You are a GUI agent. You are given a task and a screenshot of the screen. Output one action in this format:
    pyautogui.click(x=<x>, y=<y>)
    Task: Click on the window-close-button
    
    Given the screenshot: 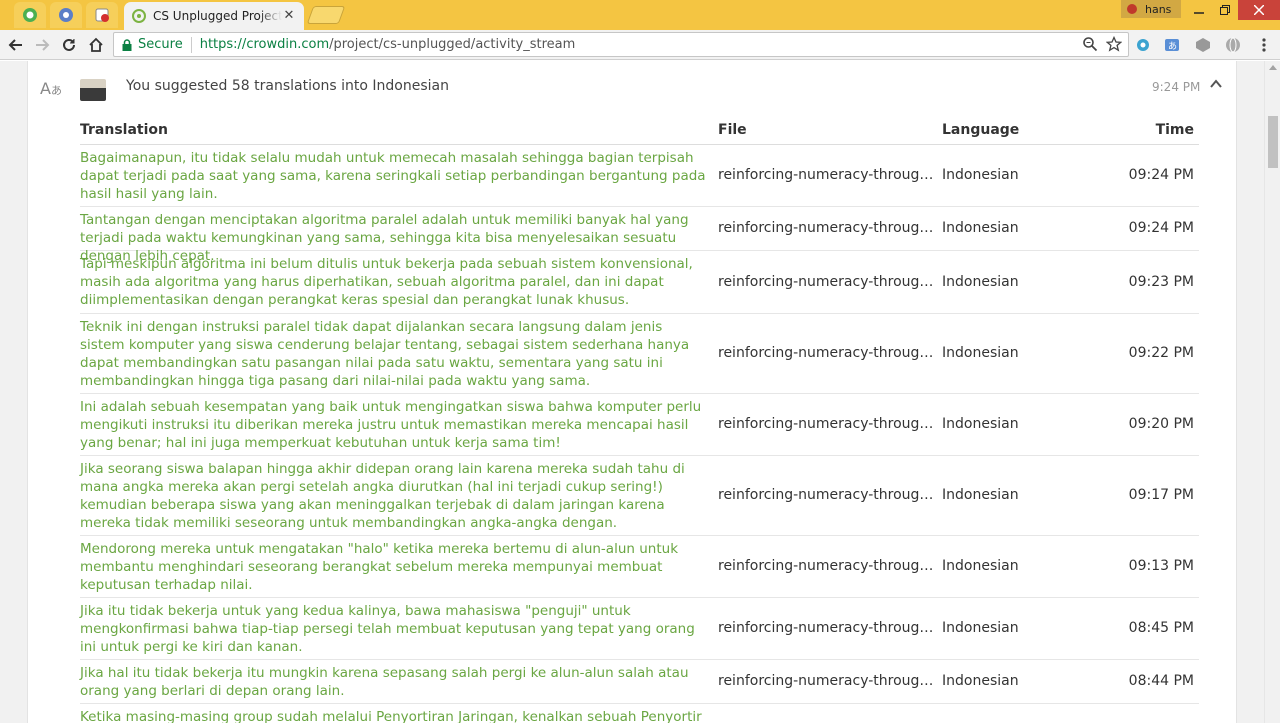 What is the action you would take?
    pyautogui.click(x=1259, y=10)
    